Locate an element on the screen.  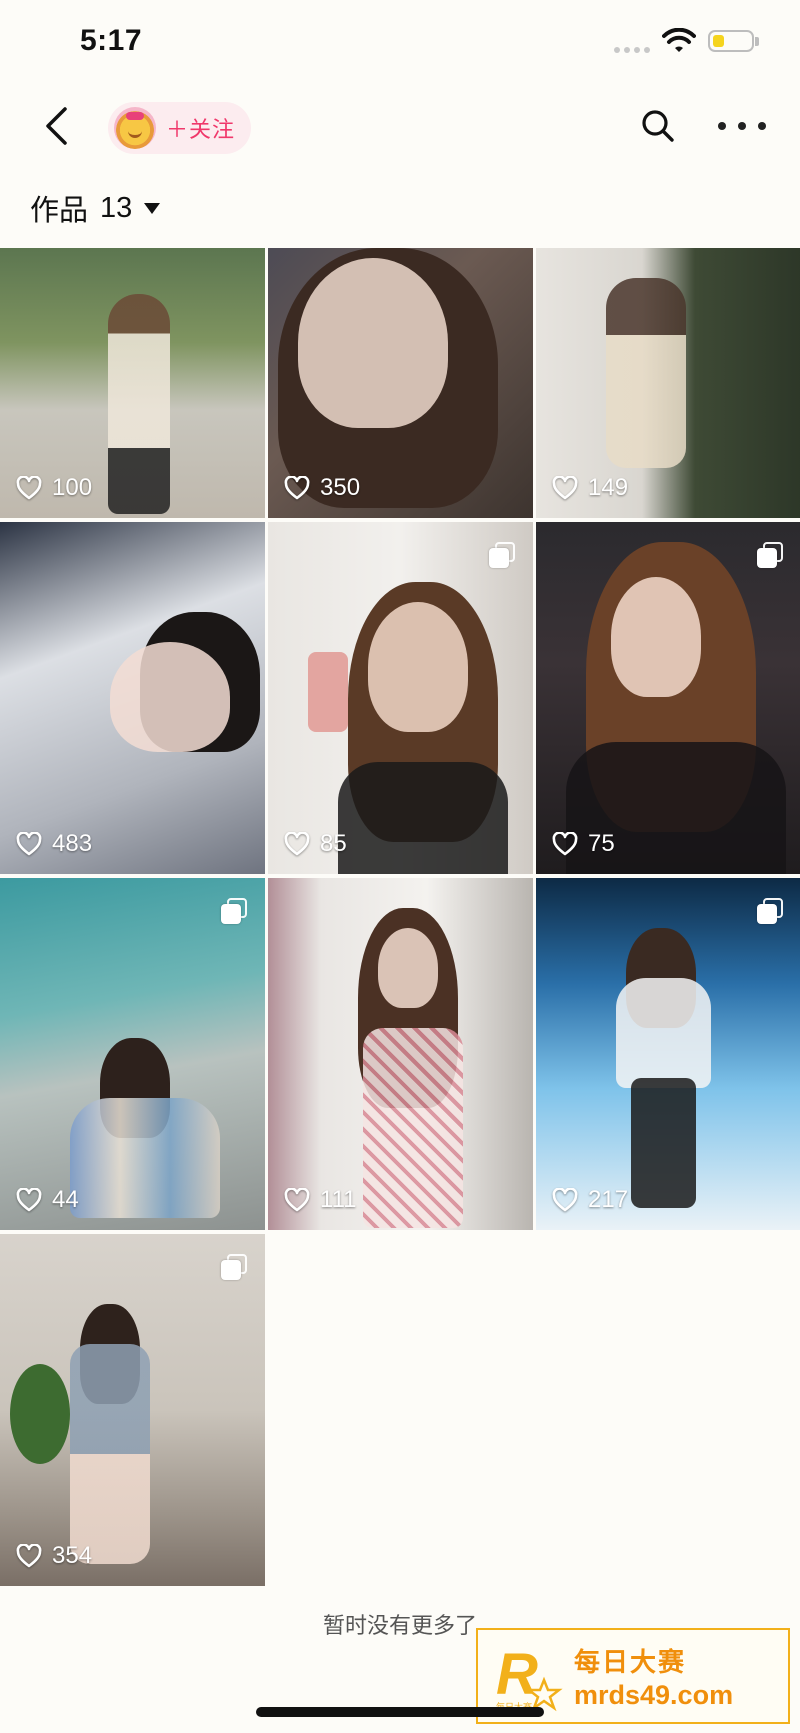
watermark-title: 每日大赛 is located at coordinates (630, 1662).